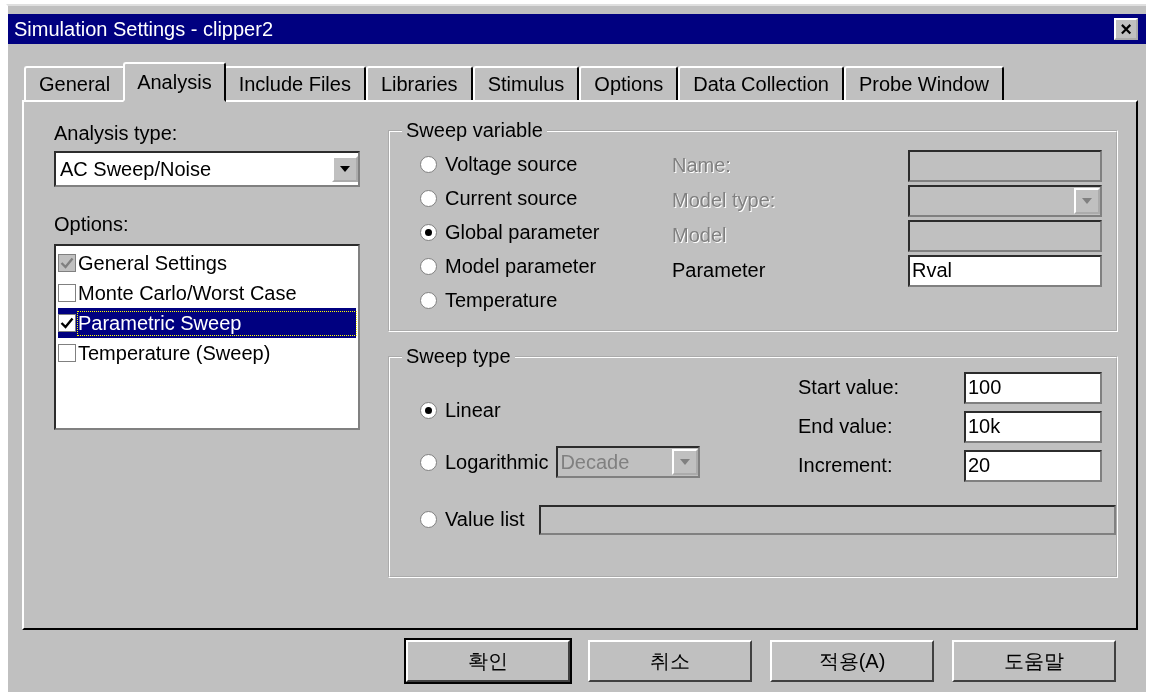 Image resolution: width=1149 pixels, height=692 pixels. What do you see at coordinates (1033, 426) in the screenshot?
I see `input-field: 10k` at bounding box center [1033, 426].